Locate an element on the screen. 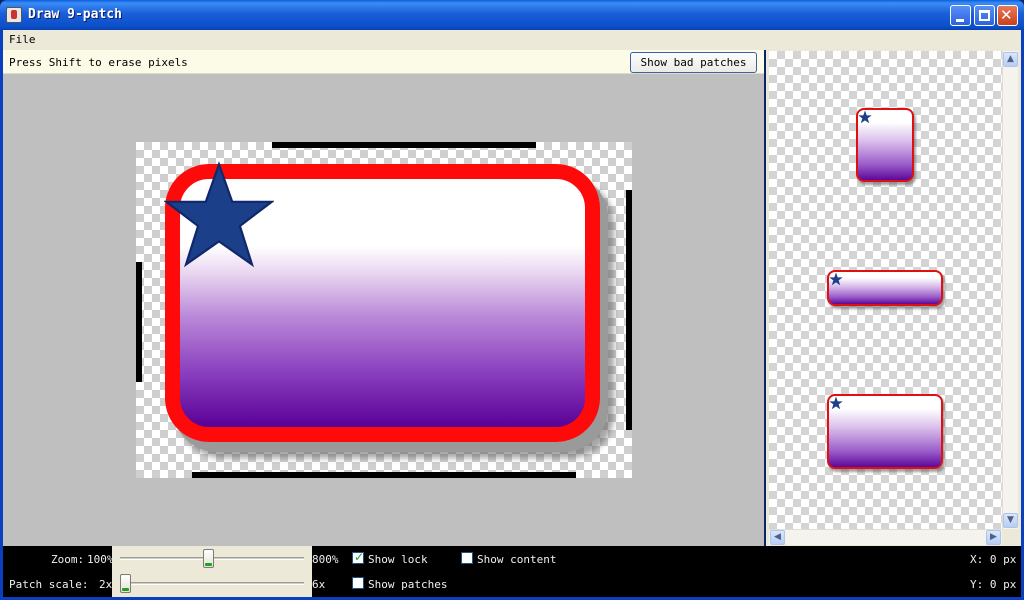 The image size is (1024, 600). java-app-icon is located at coordinates (14, 15).